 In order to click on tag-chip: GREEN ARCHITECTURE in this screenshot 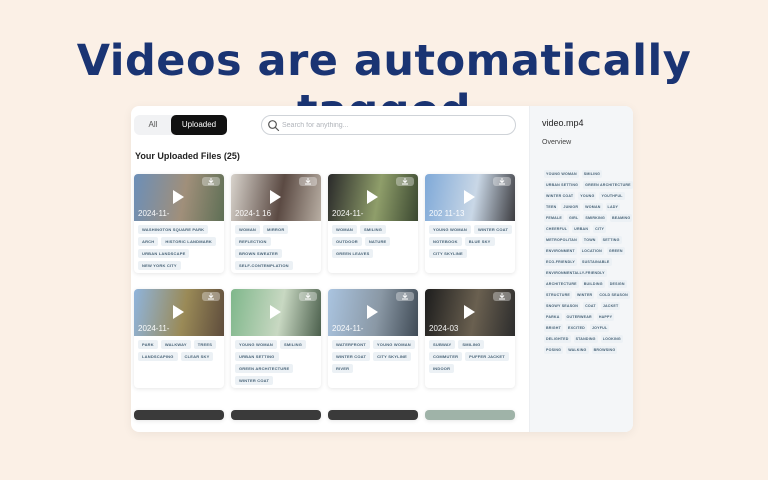, I will do `click(264, 368)`.